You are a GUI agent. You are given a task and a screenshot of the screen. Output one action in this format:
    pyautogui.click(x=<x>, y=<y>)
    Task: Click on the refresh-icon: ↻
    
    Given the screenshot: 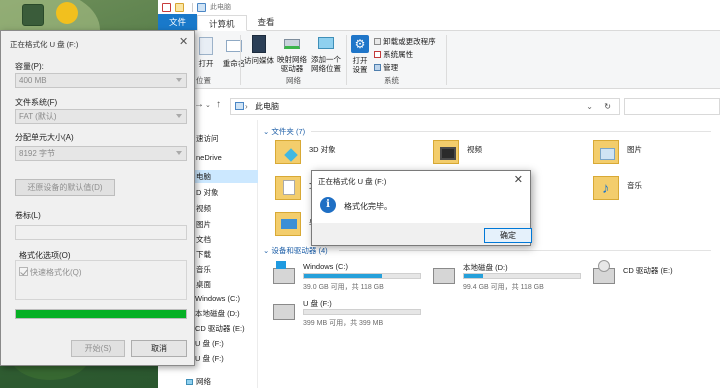 What is the action you would take?
    pyautogui.click(x=607, y=106)
    